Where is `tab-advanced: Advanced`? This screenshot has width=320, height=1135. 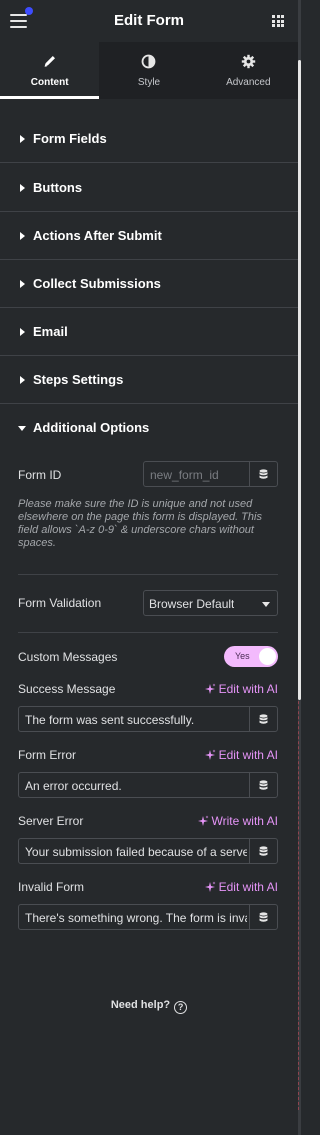 tab-advanced: Advanced is located at coordinates (248, 70).